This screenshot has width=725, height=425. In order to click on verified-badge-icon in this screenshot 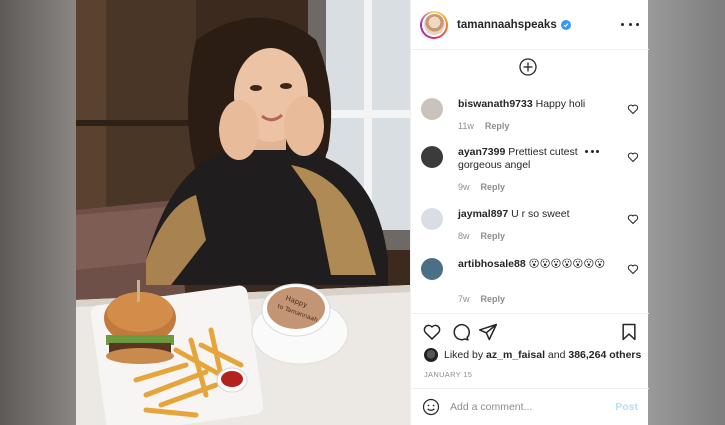, I will do `click(565, 24)`.